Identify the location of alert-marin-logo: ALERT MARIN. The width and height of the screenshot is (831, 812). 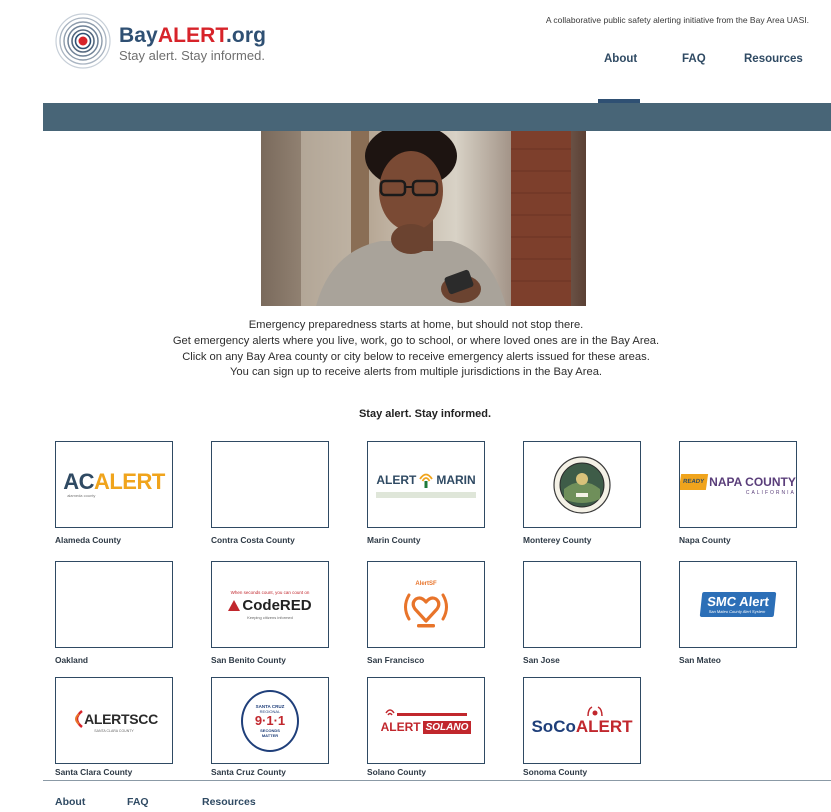
(426, 484).